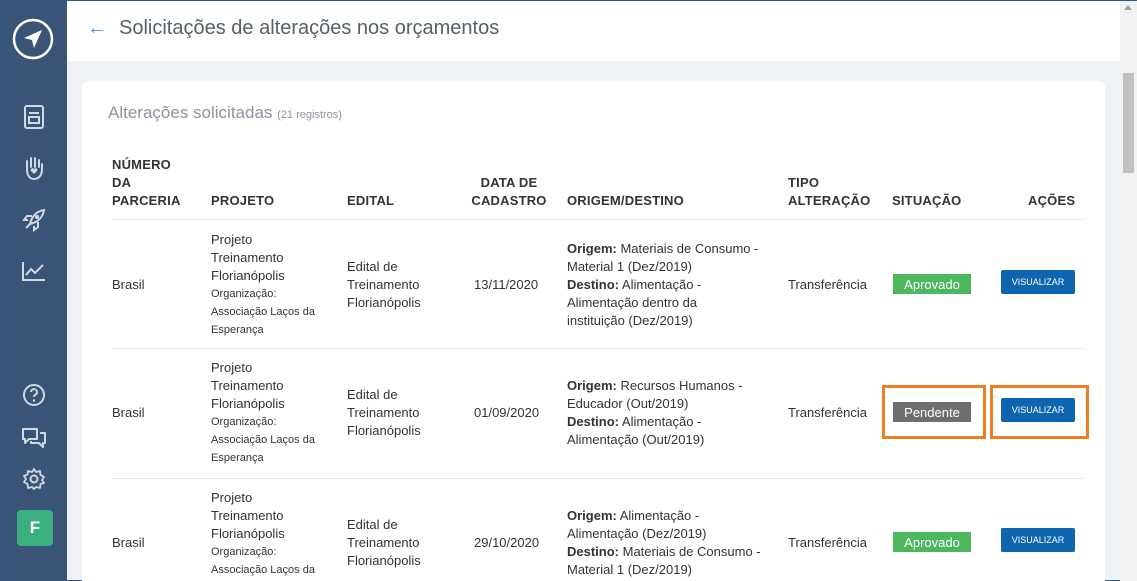 The image size is (1137, 581). I want to click on destino-text: instituição (Dez/2019), so click(630, 320).